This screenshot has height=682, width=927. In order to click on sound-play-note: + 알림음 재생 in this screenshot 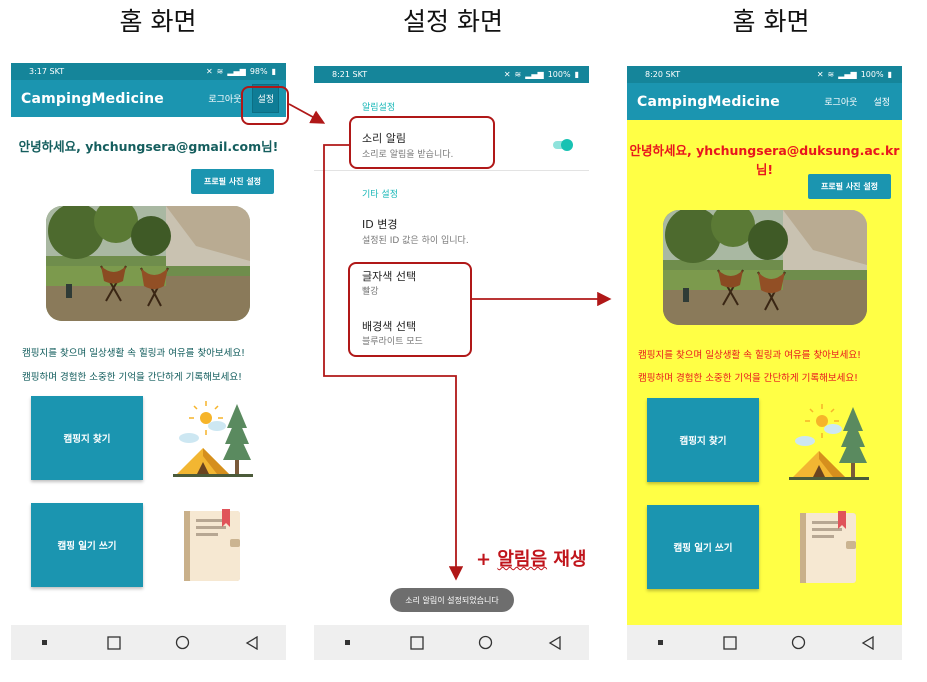, I will do `click(531, 558)`.